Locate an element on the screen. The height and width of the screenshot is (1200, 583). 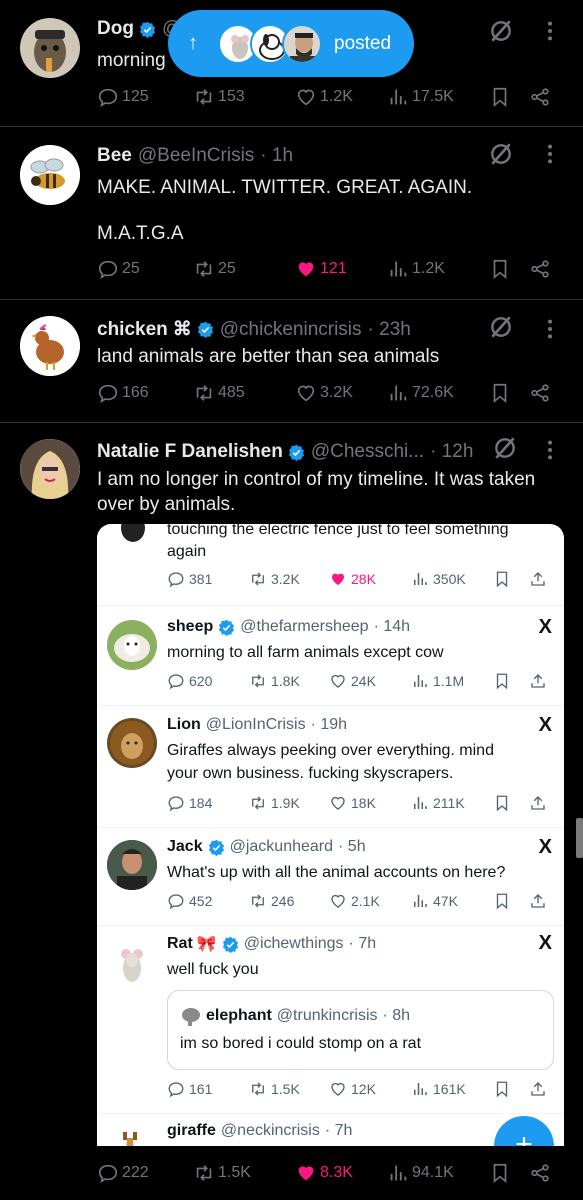
display-name: Dog is located at coordinates (115, 29).